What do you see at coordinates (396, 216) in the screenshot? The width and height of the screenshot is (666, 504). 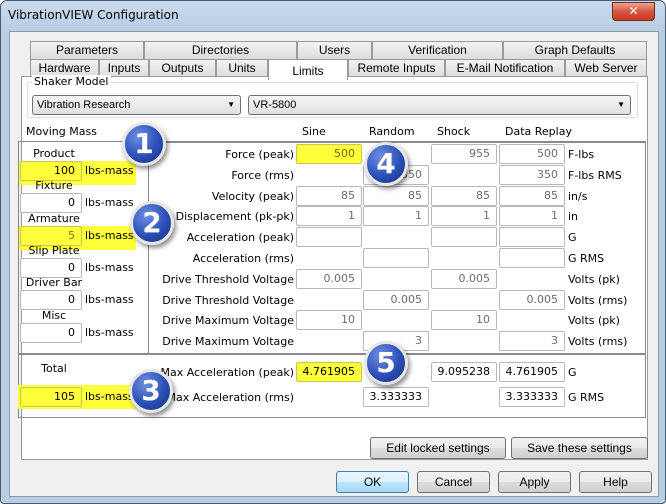 I see `limit-input-random: 1` at bounding box center [396, 216].